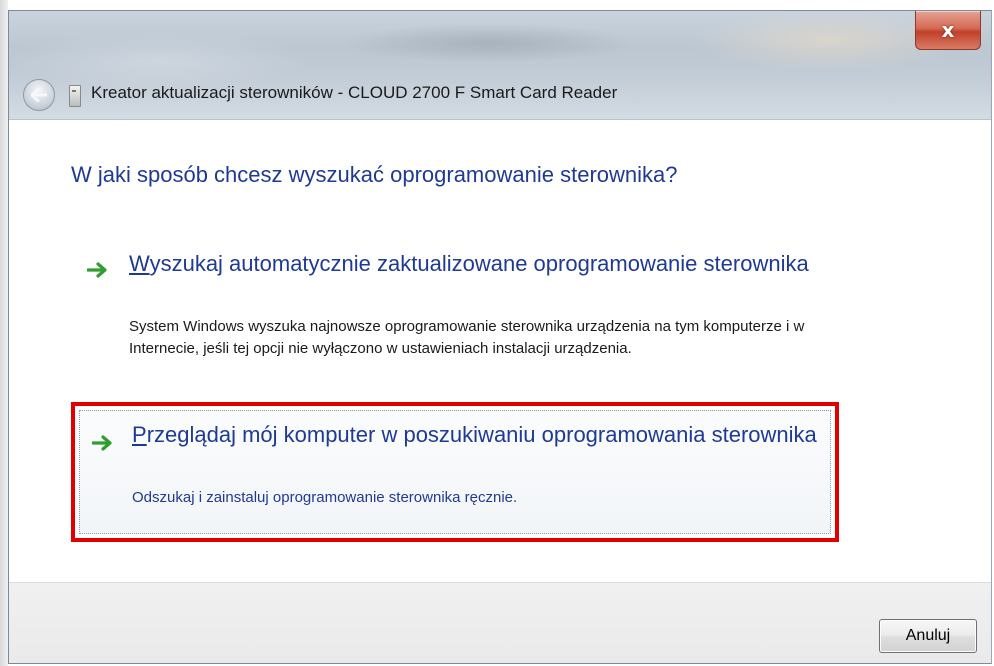 This screenshot has width=994, height=666. What do you see at coordinates (500, 622) in the screenshot?
I see `wizard-footer: Anuluj` at bounding box center [500, 622].